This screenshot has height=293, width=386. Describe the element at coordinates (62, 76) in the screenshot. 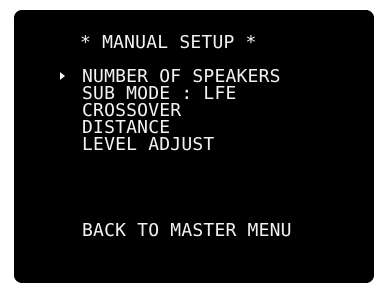

I see `triangle-right-icon` at that location.